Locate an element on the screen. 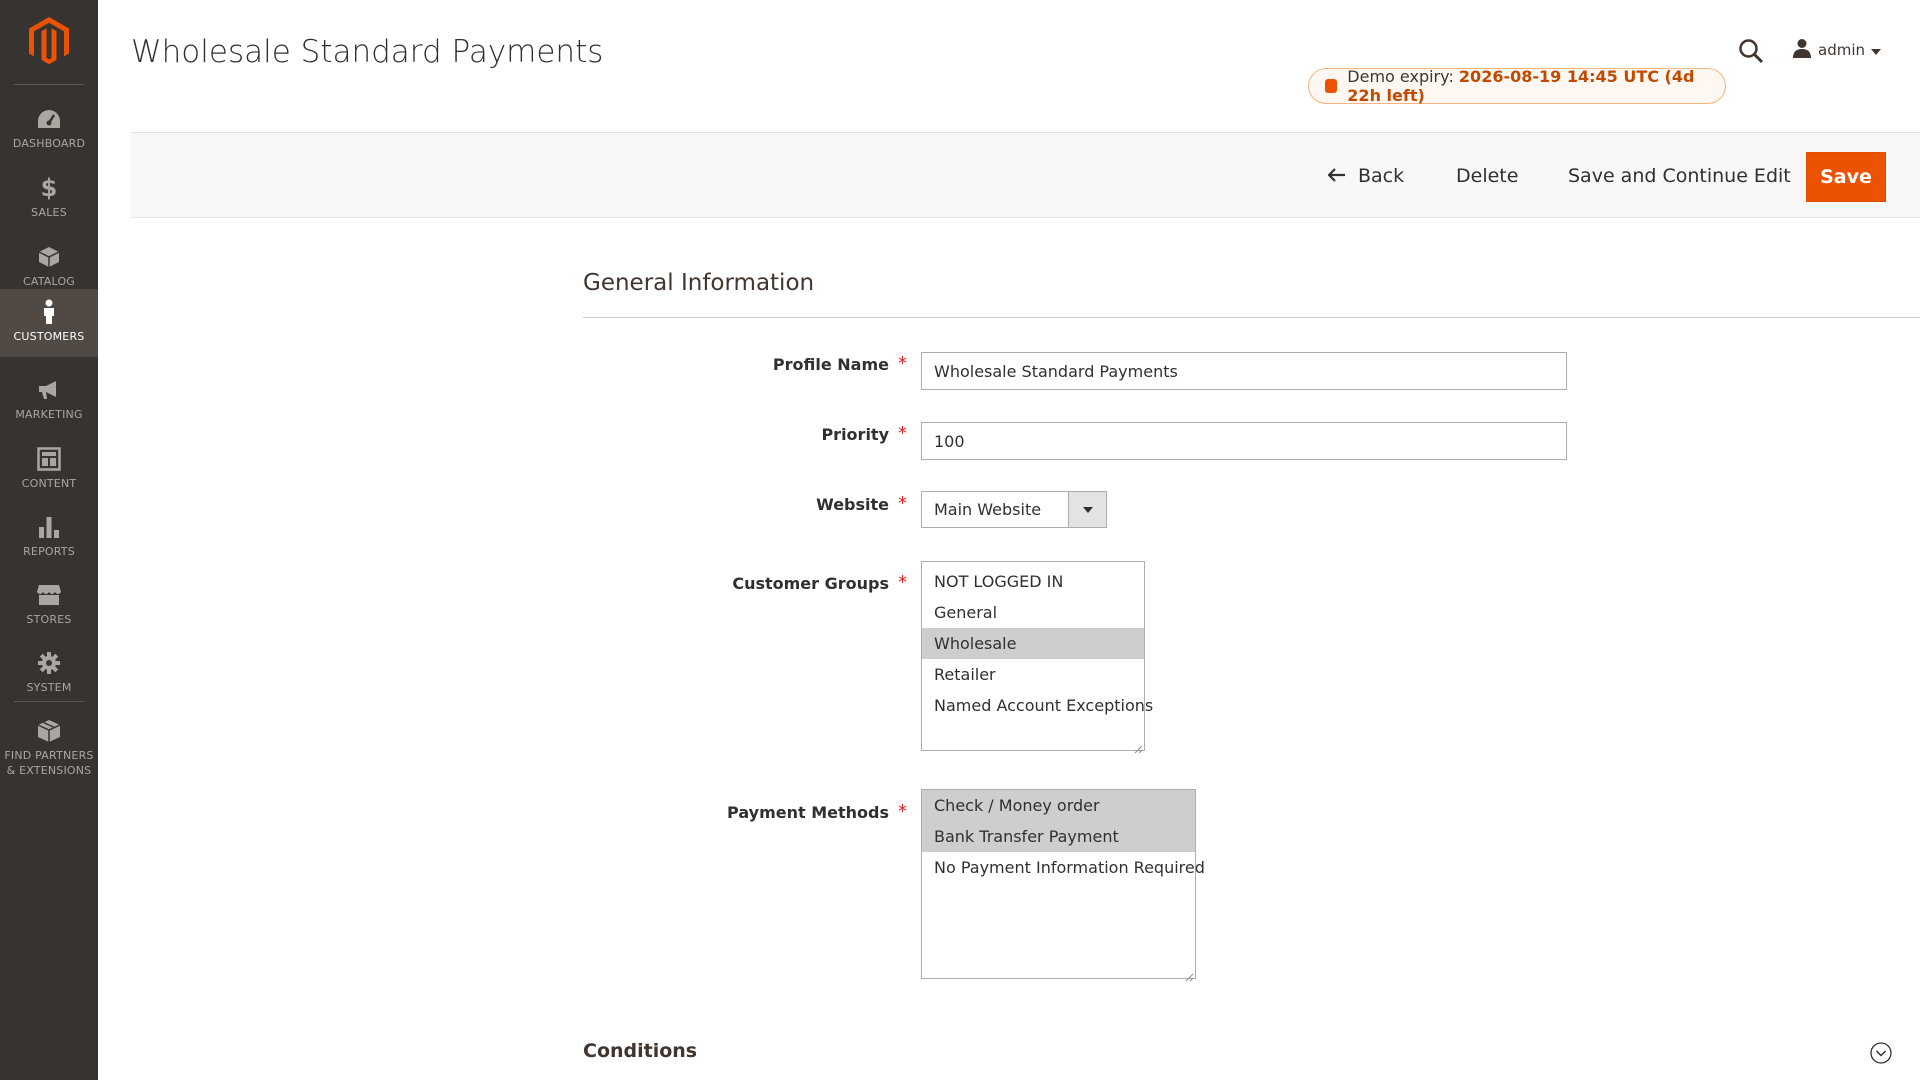 The width and height of the screenshot is (1920, 1080). status-square-icon is located at coordinates (1331, 86).